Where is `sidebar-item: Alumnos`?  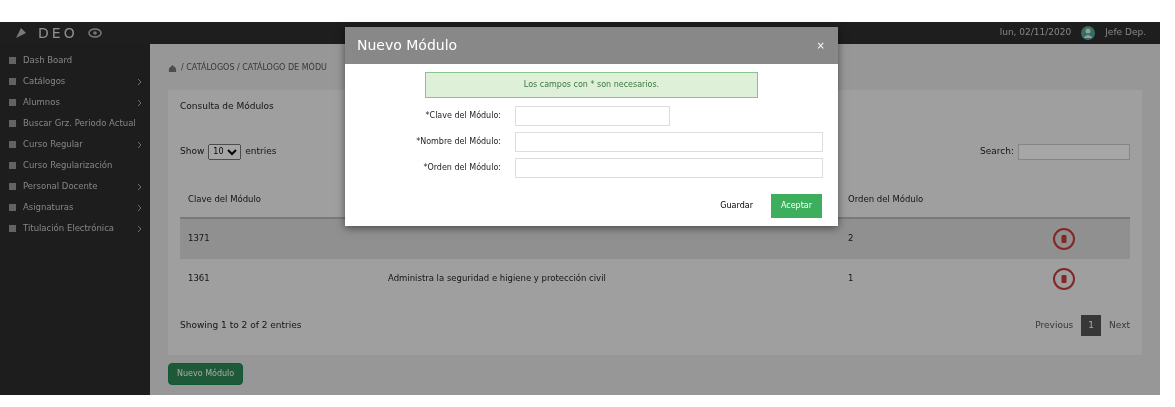 sidebar-item: Alumnos is located at coordinates (77, 102).